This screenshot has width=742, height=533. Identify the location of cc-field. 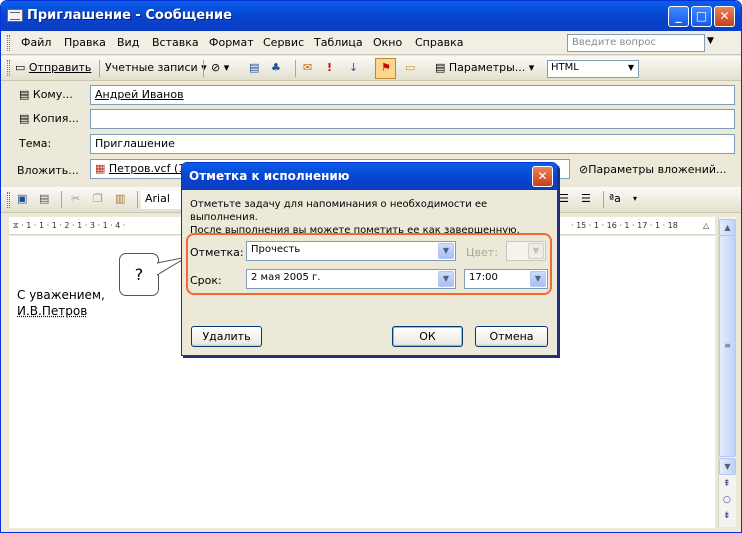
(412, 119).